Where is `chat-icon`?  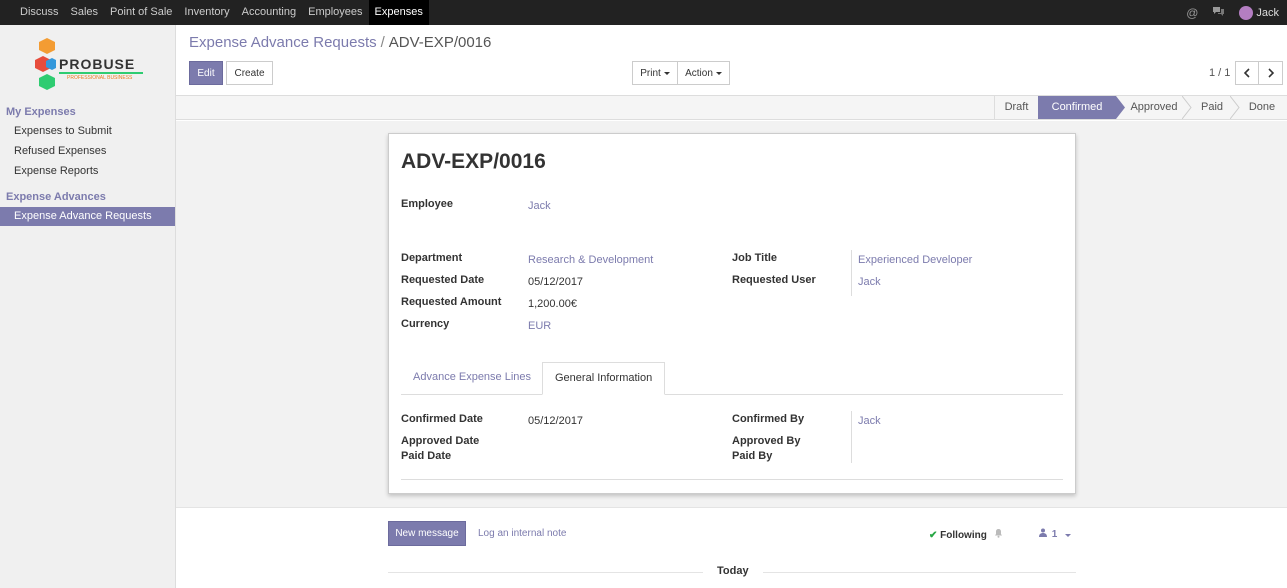 chat-icon is located at coordinates (1218, 13).